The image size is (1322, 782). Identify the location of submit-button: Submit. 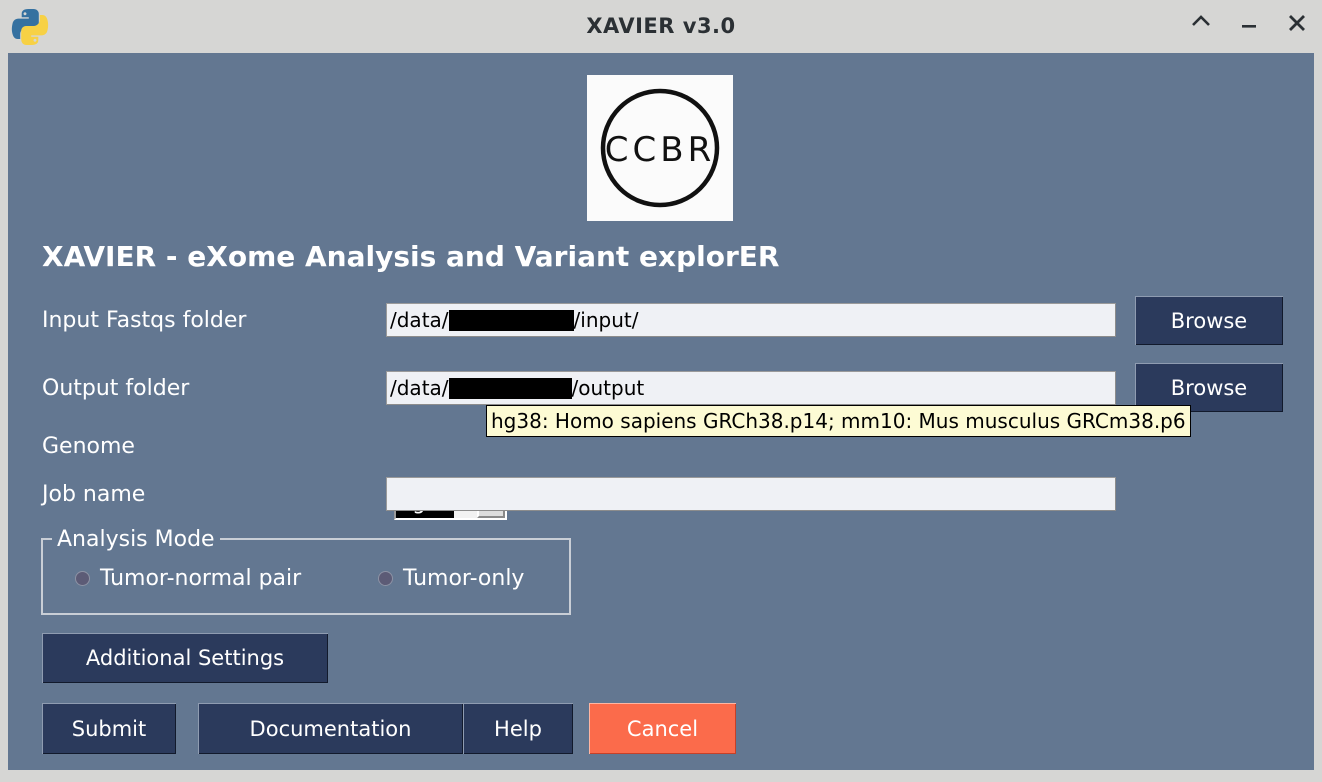
(109, 728).